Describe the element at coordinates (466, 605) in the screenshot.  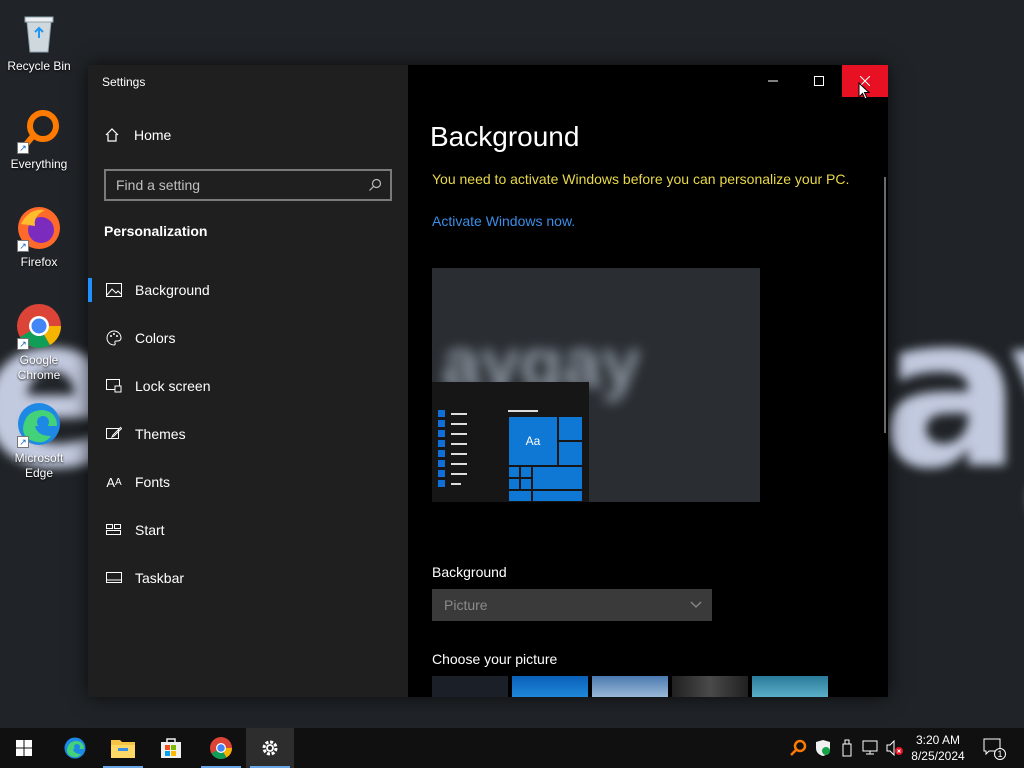
I see `dropdown-value: Picture` at that location.